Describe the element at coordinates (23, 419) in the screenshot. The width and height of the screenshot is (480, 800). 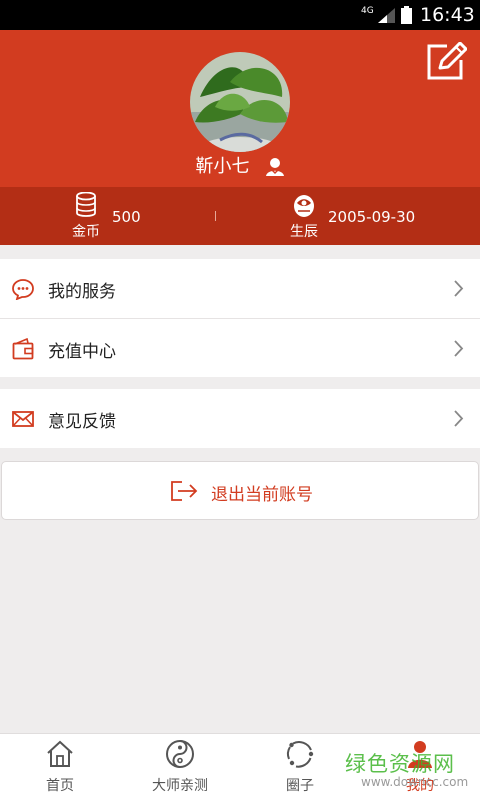
I see `envelope-icon` at that location.